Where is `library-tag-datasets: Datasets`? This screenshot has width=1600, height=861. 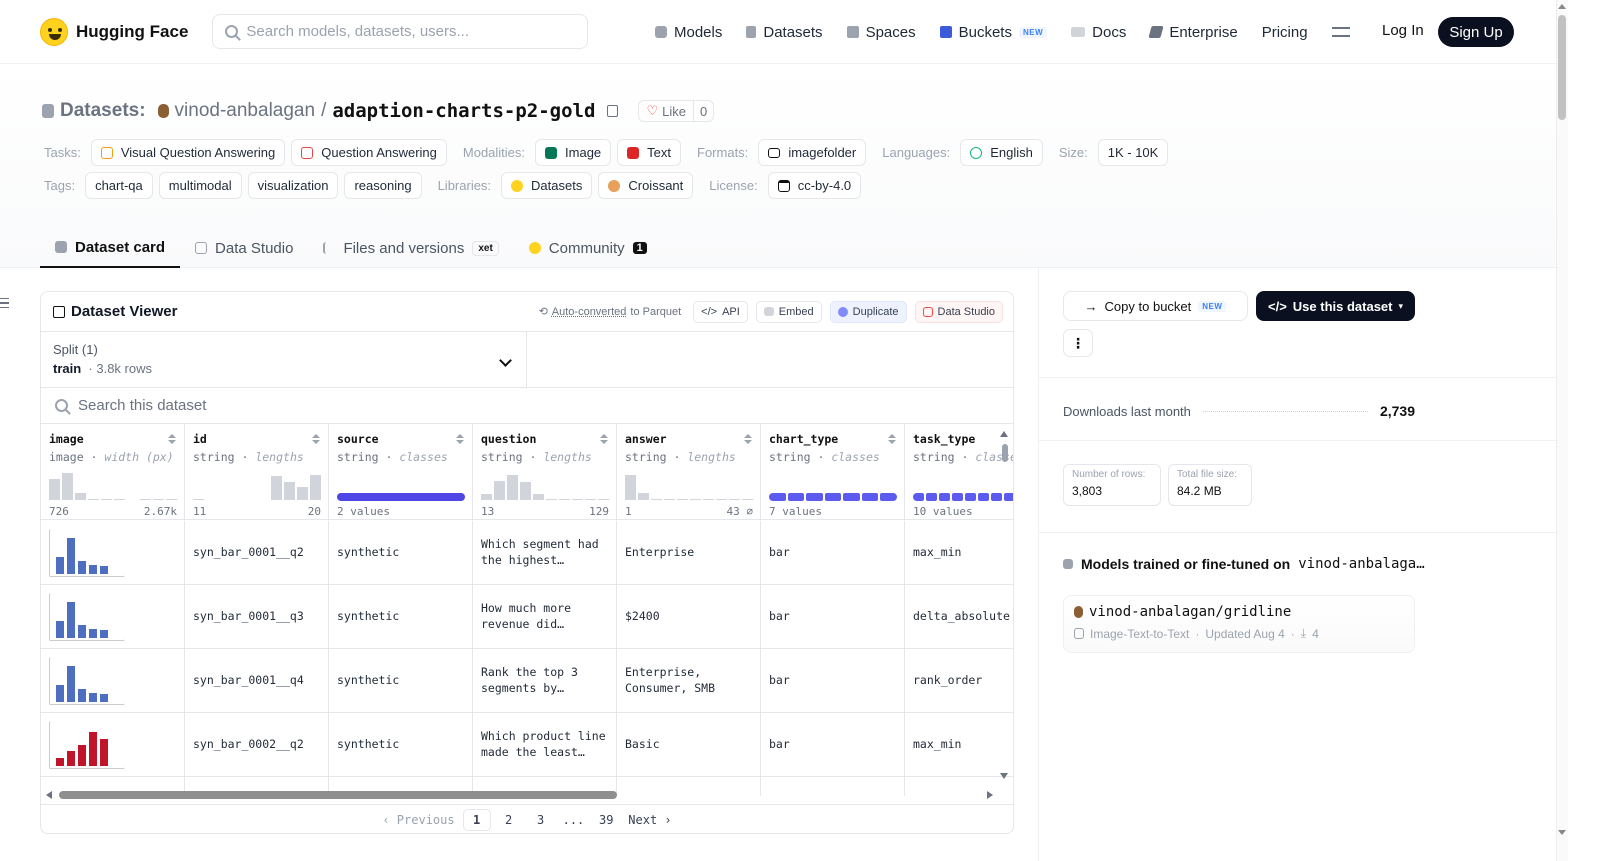 library-tag-datasets: Datasets is located at coordinates (547, 185).